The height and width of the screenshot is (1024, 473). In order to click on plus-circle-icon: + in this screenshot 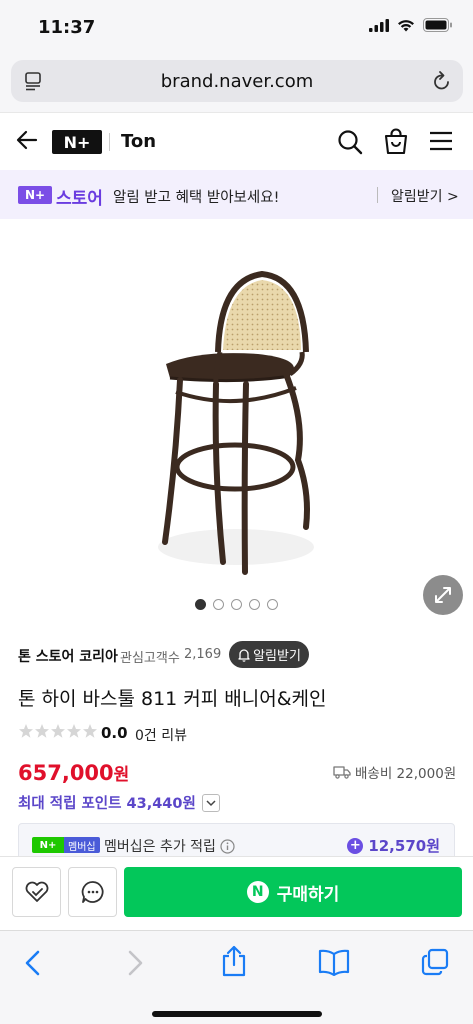, I will do `click(355, 845)`.